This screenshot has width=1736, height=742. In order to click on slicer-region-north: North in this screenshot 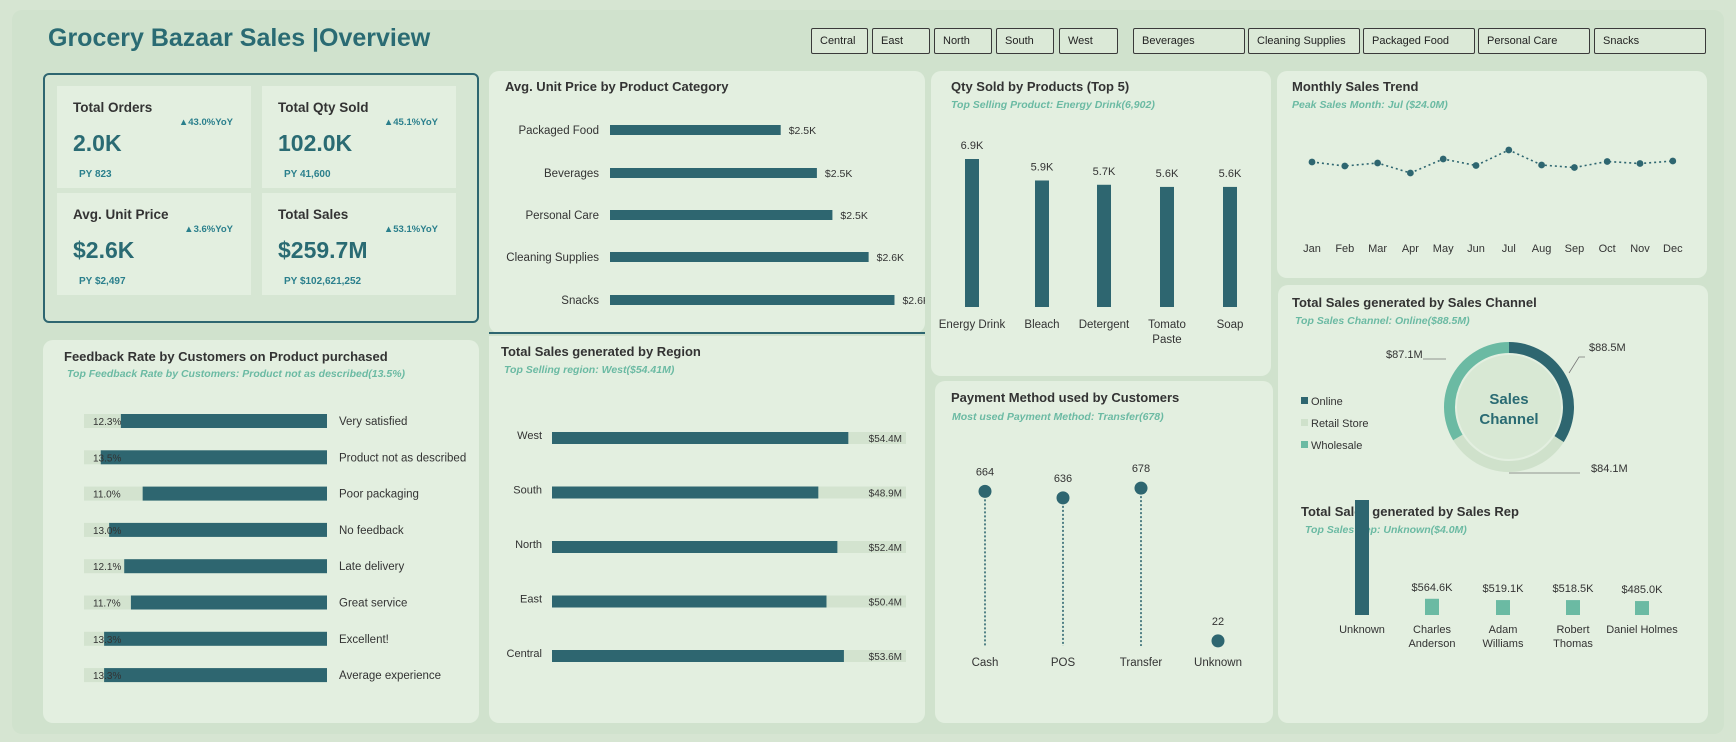, I will do `click(963, 41)`.